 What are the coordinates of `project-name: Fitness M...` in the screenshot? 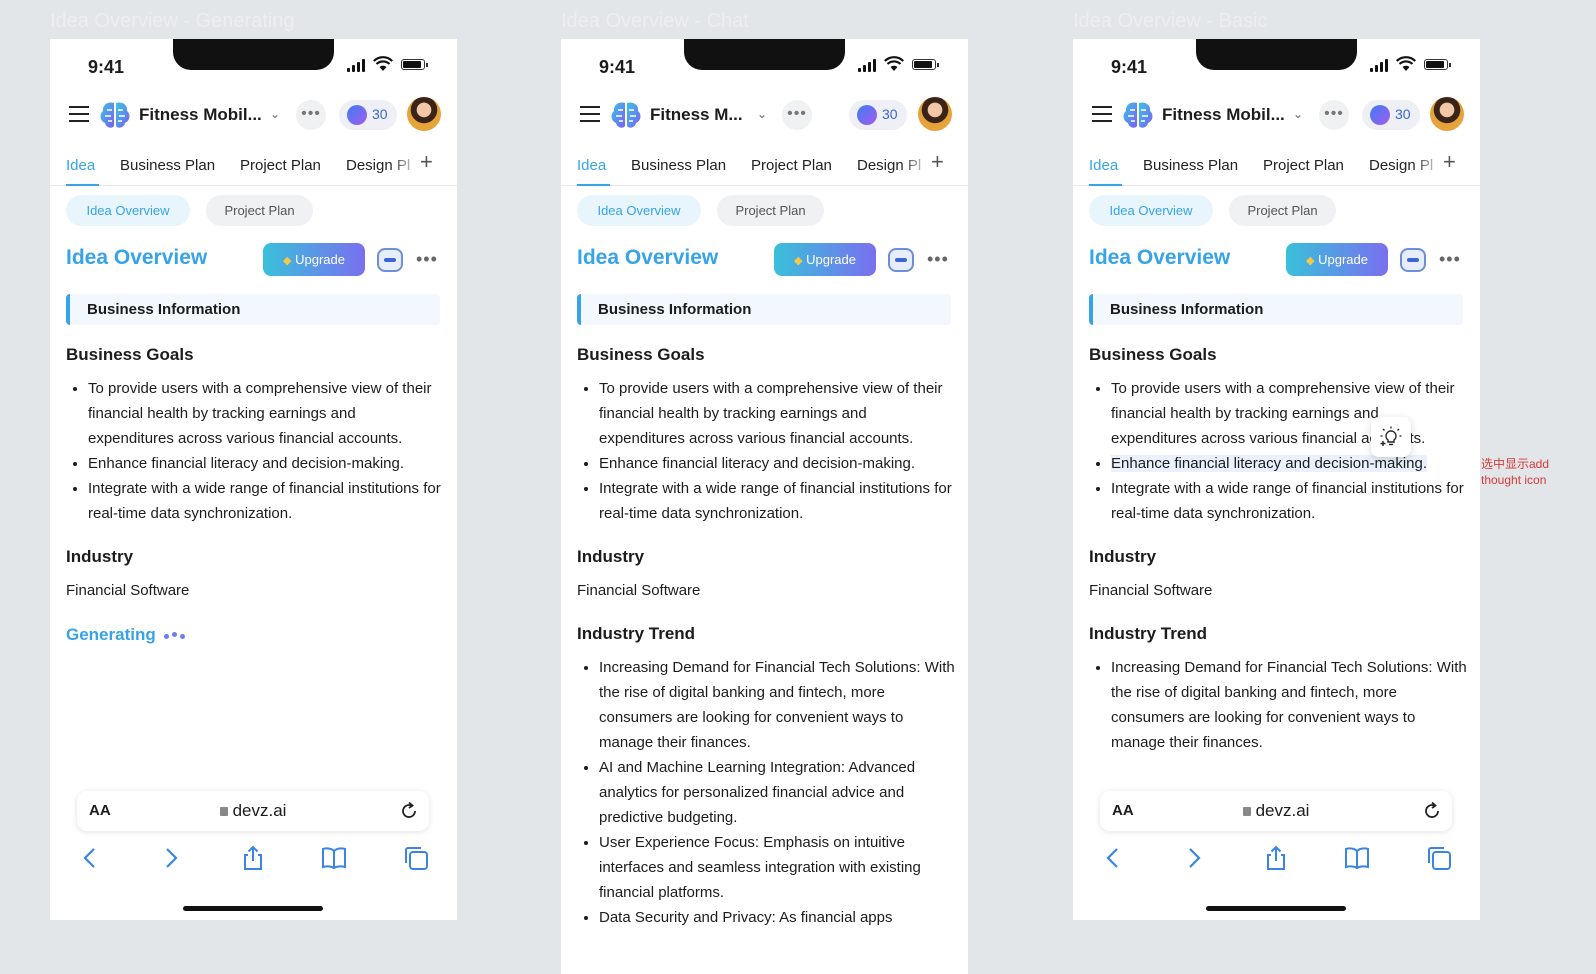 It's located at (700, 115).